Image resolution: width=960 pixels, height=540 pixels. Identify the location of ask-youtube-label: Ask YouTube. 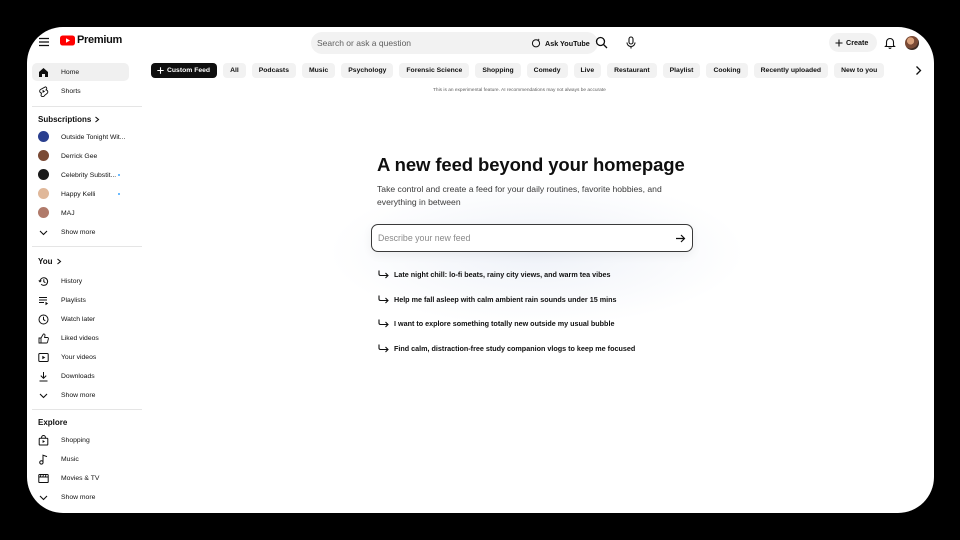
(567, 43).